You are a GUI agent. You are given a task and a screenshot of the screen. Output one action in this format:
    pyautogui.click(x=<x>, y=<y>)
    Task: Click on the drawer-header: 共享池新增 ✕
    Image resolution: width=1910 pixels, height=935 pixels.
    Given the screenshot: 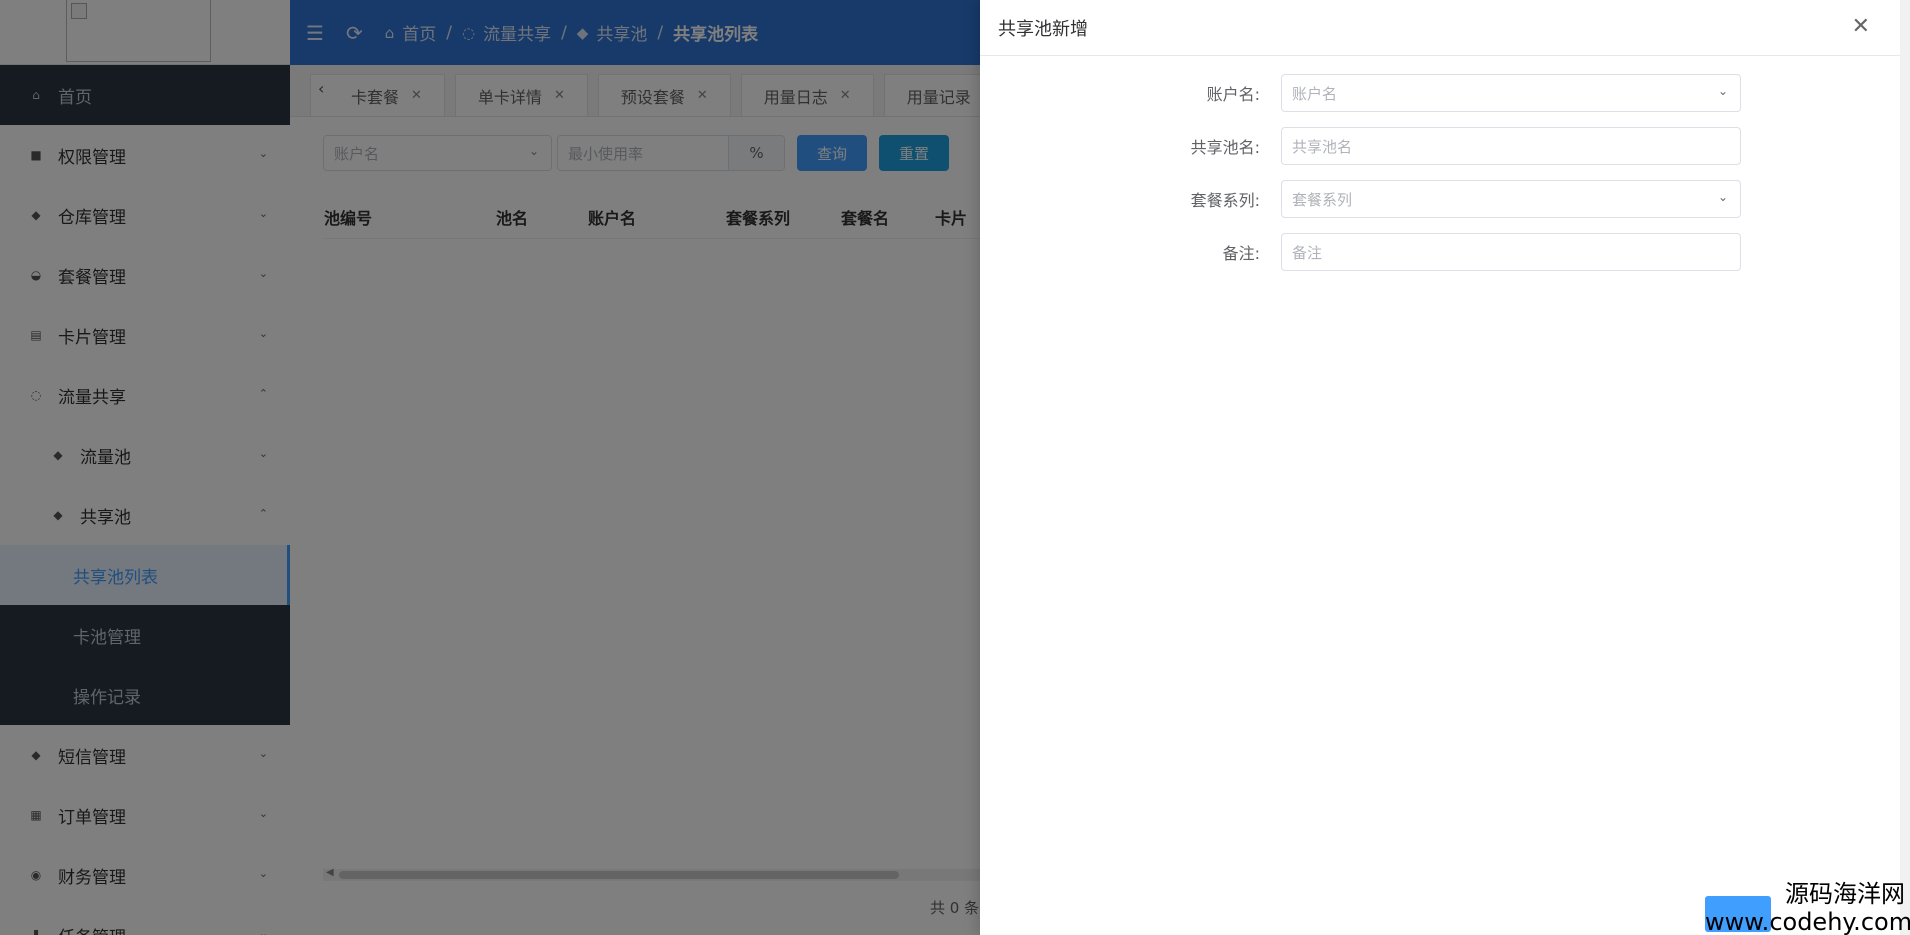 What is the action you would take?
    pyautogui.click(x=1440, y=28)
    